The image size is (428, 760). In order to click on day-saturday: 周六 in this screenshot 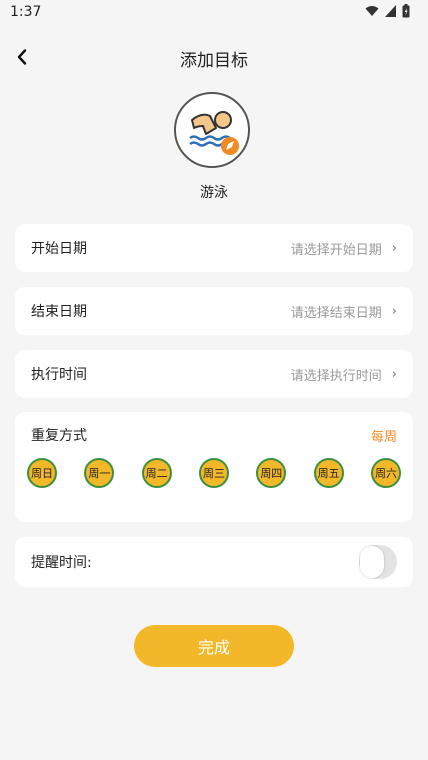, I will do `click(385, 473)`.